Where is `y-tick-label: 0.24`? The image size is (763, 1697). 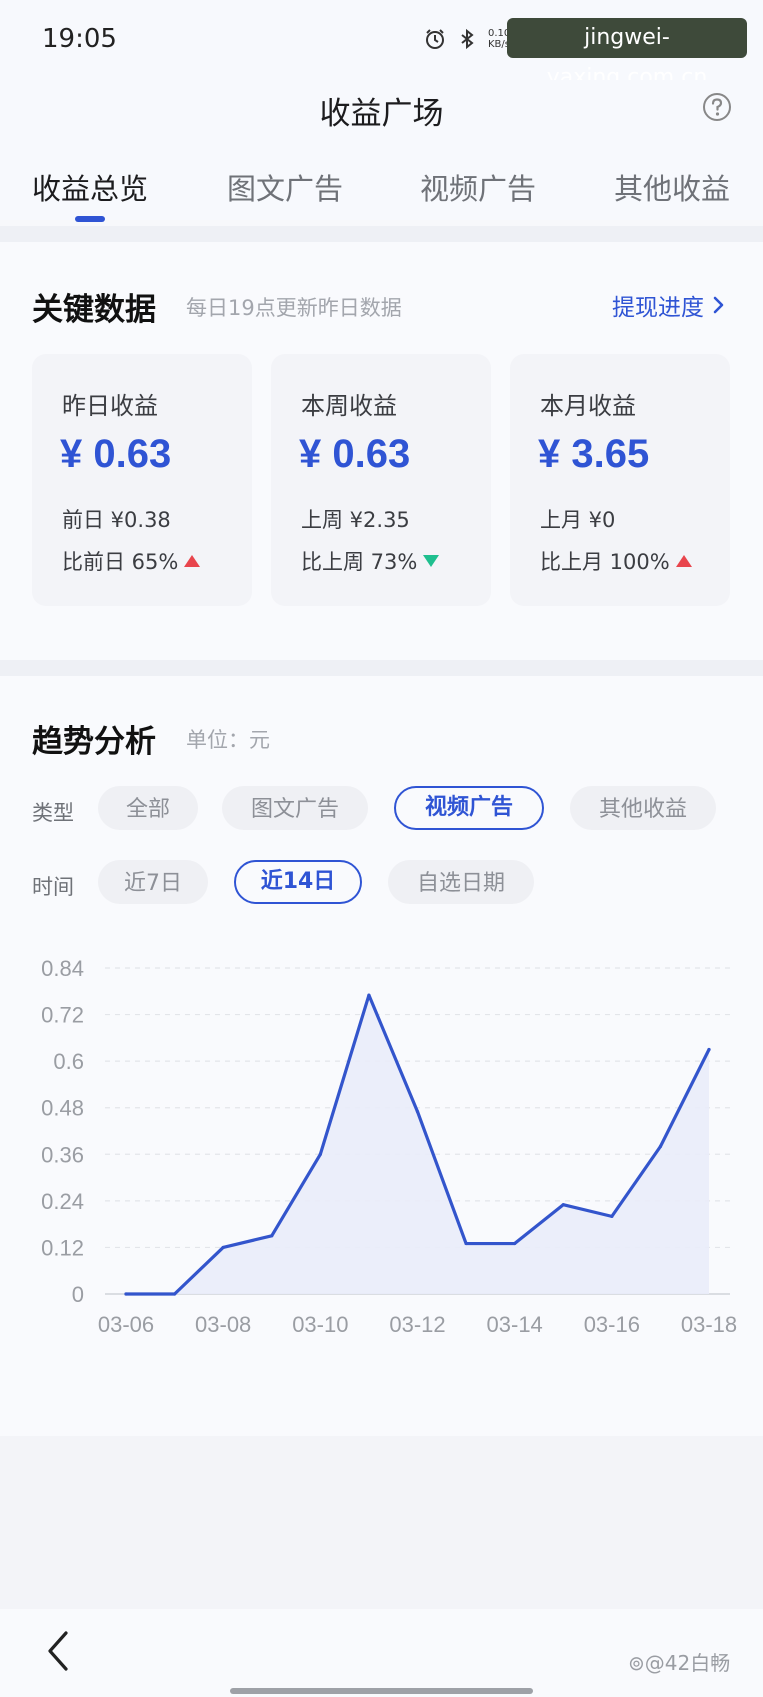
y-tick-label: 0.24 is located at coordinates (62, 1201).